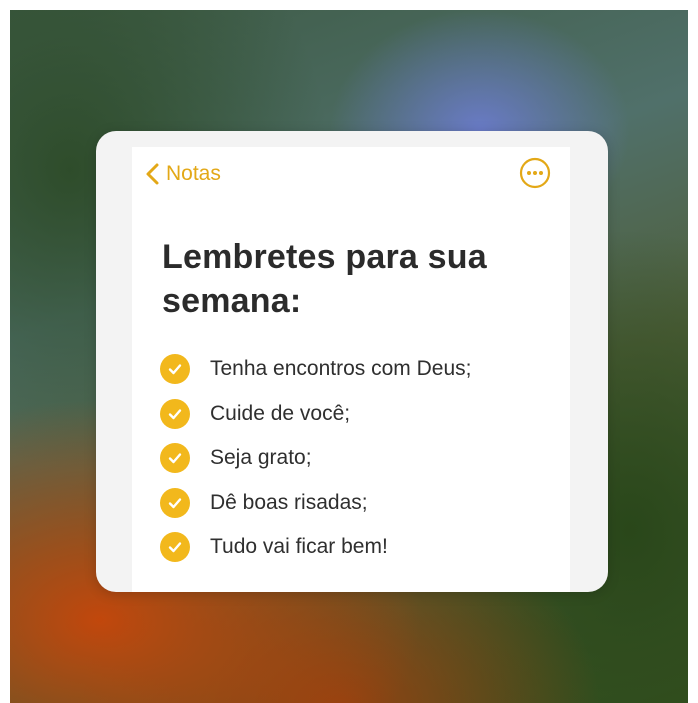 The height and width of the screenshot is (703, 698). I want to click on checklist-item-text: Seja grato;, so click(261, 458).